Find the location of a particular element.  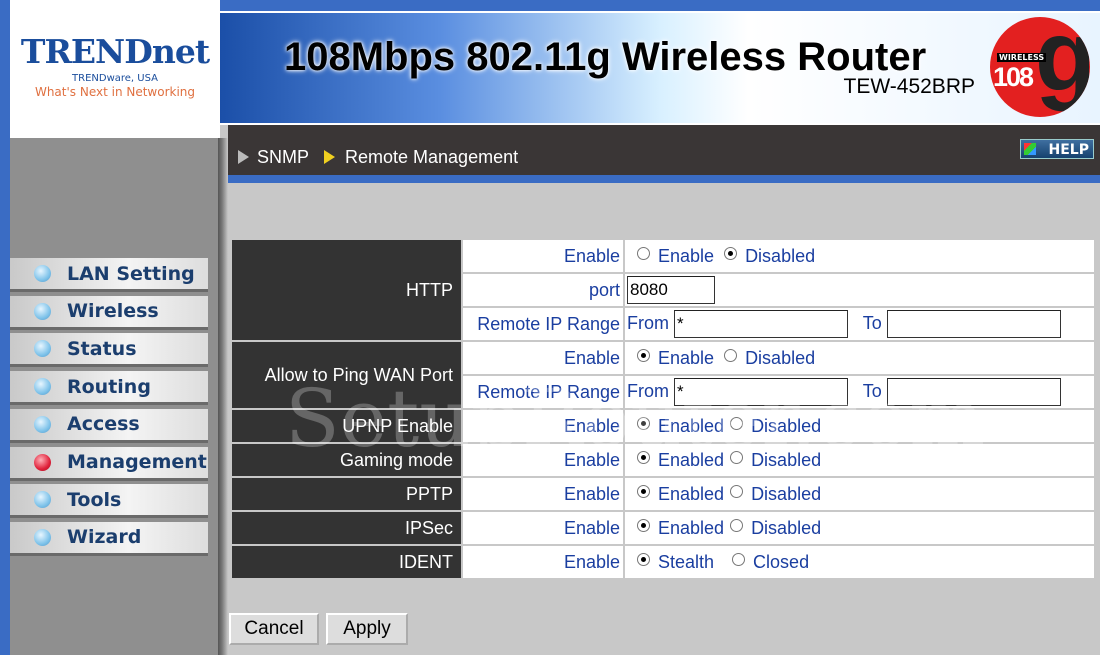

gaming-row: Gaming mode Enable Enabled Disabled is located at coordinates (663, 460).